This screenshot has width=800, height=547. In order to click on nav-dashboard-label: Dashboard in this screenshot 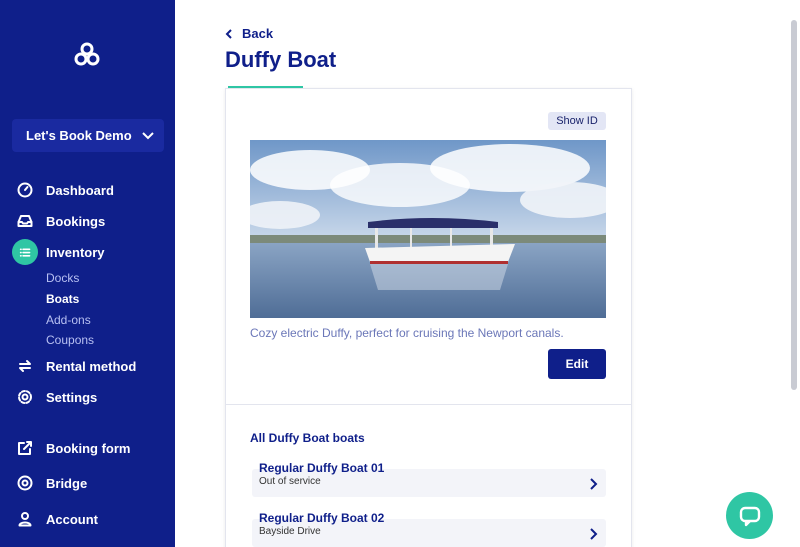, I will do `click(80, 190)`.